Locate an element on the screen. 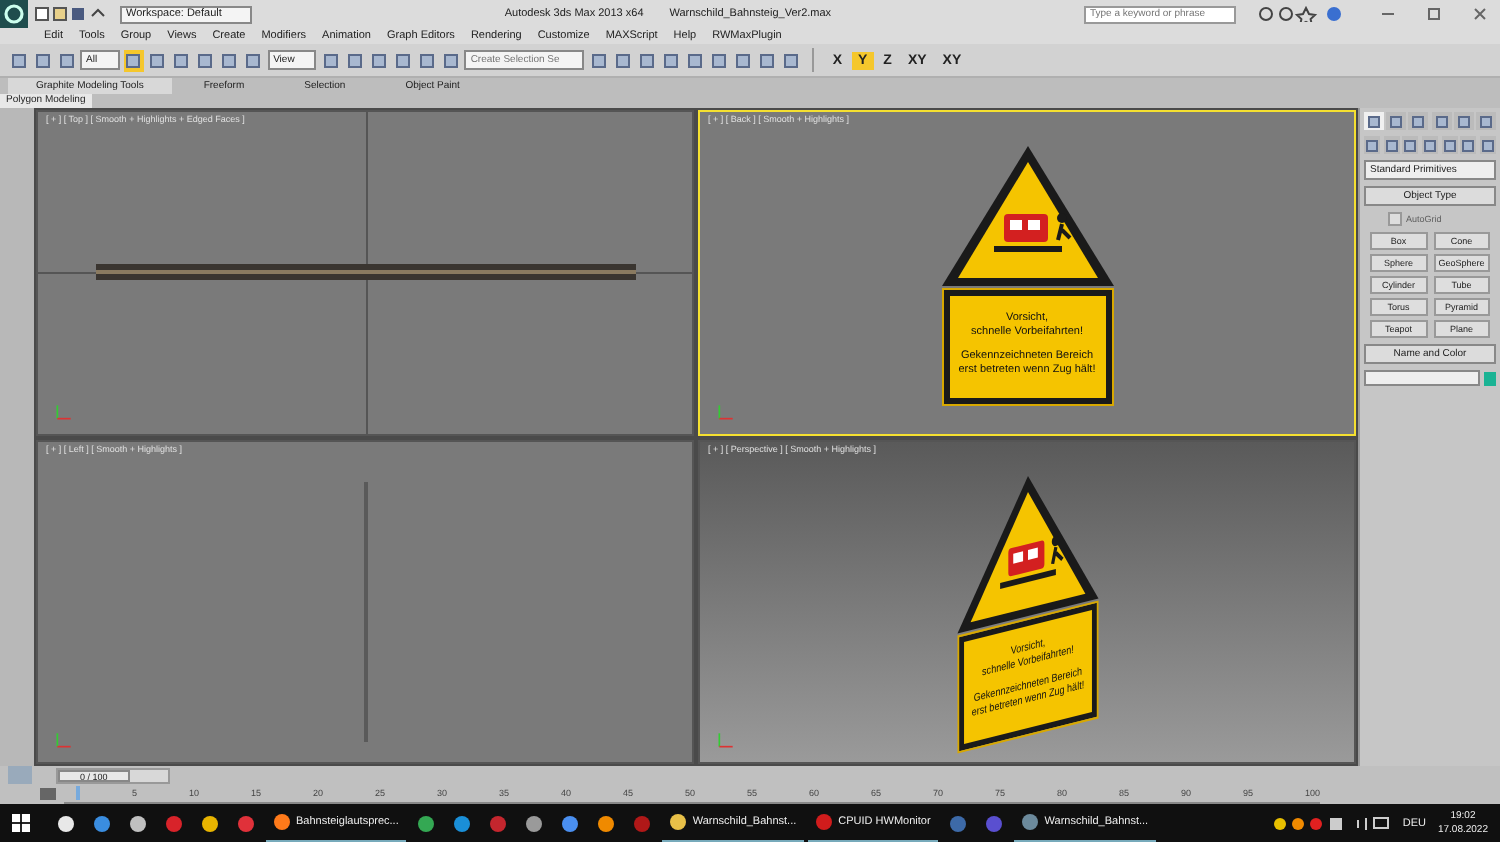 The height and width of the screenshot is (842, 1500). help-icons is located at coordinates (1302, 14).